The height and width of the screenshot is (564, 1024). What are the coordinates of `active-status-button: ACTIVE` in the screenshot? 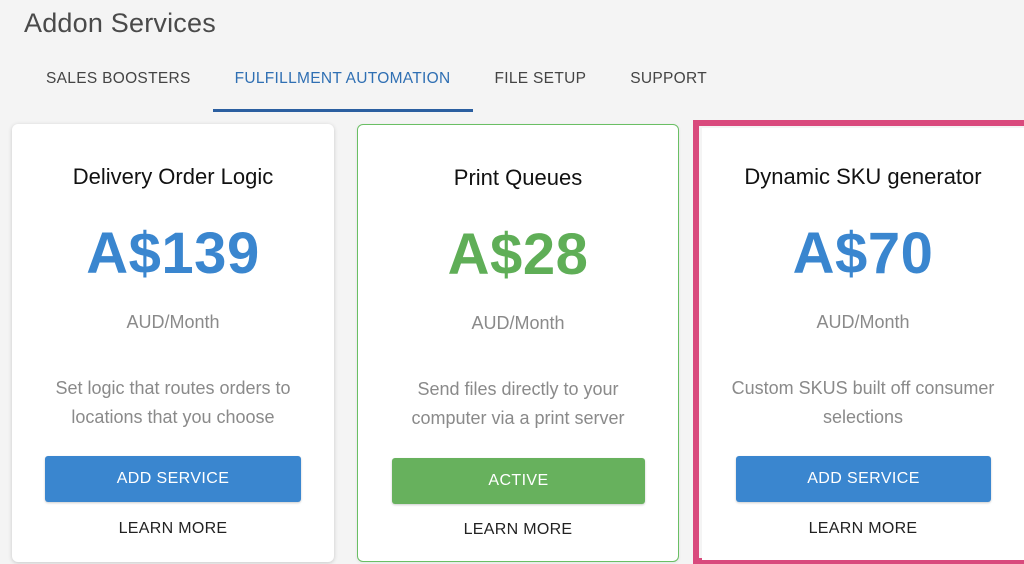 It's located at (518, 481).